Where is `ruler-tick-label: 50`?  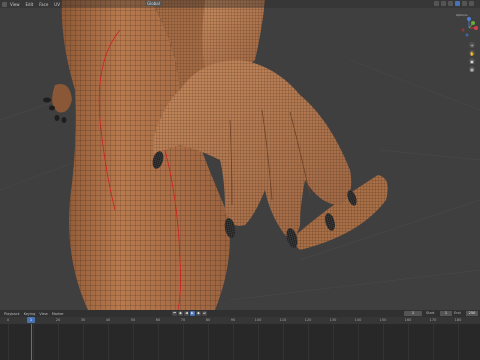
ruler-tick-label: 50 is located at coordinates (133, 320).